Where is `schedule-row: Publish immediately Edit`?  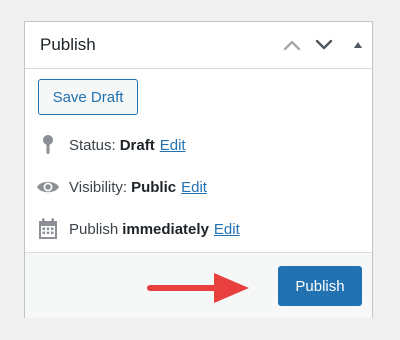
schedule-row: Publish immediately Edit is located at coordinates (138, 229).